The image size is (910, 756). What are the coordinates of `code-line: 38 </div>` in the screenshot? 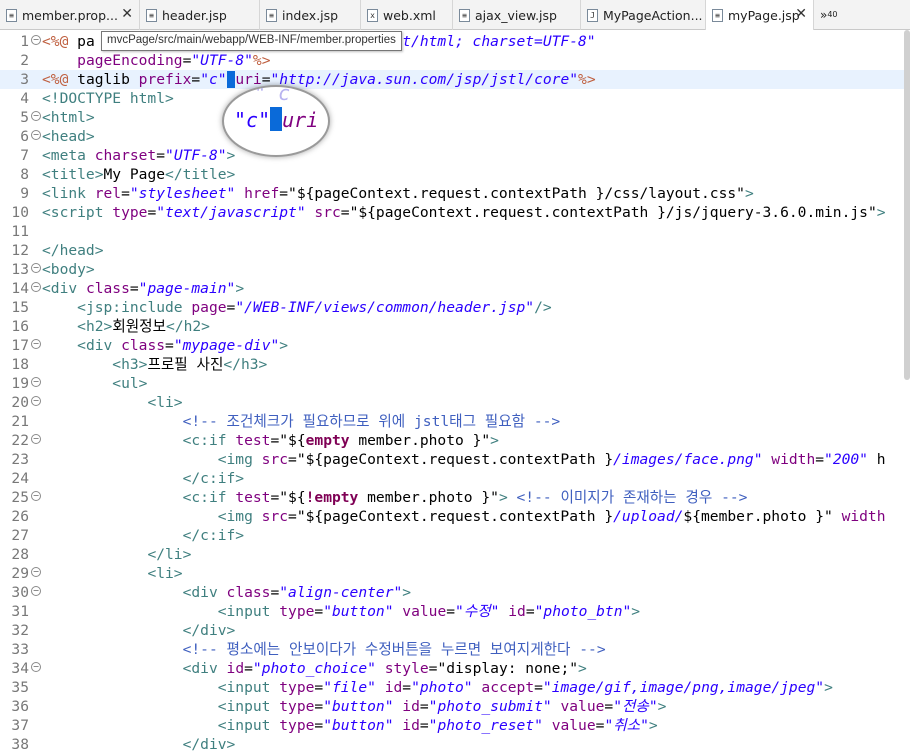 It's located at (455, 744).